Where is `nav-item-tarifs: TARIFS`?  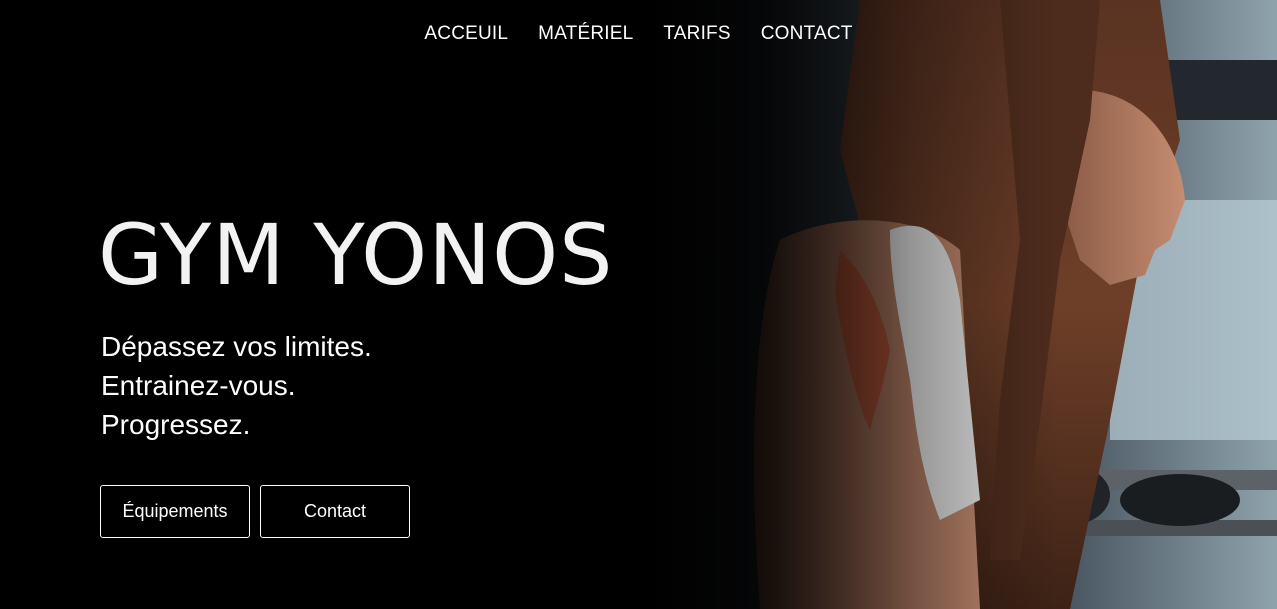
nav-item-tarifs: TARIFS is located at coordinates (696, 34).